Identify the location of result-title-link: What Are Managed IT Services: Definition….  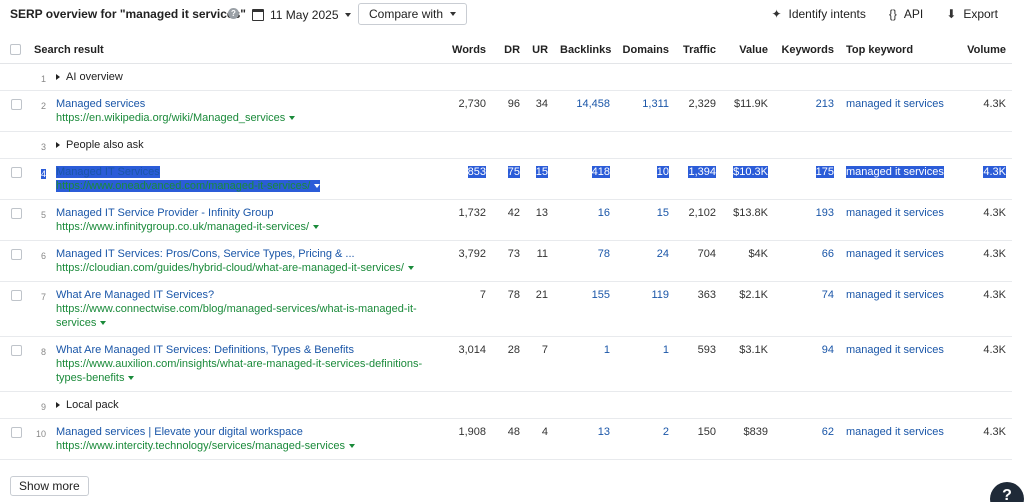
(205, 350).